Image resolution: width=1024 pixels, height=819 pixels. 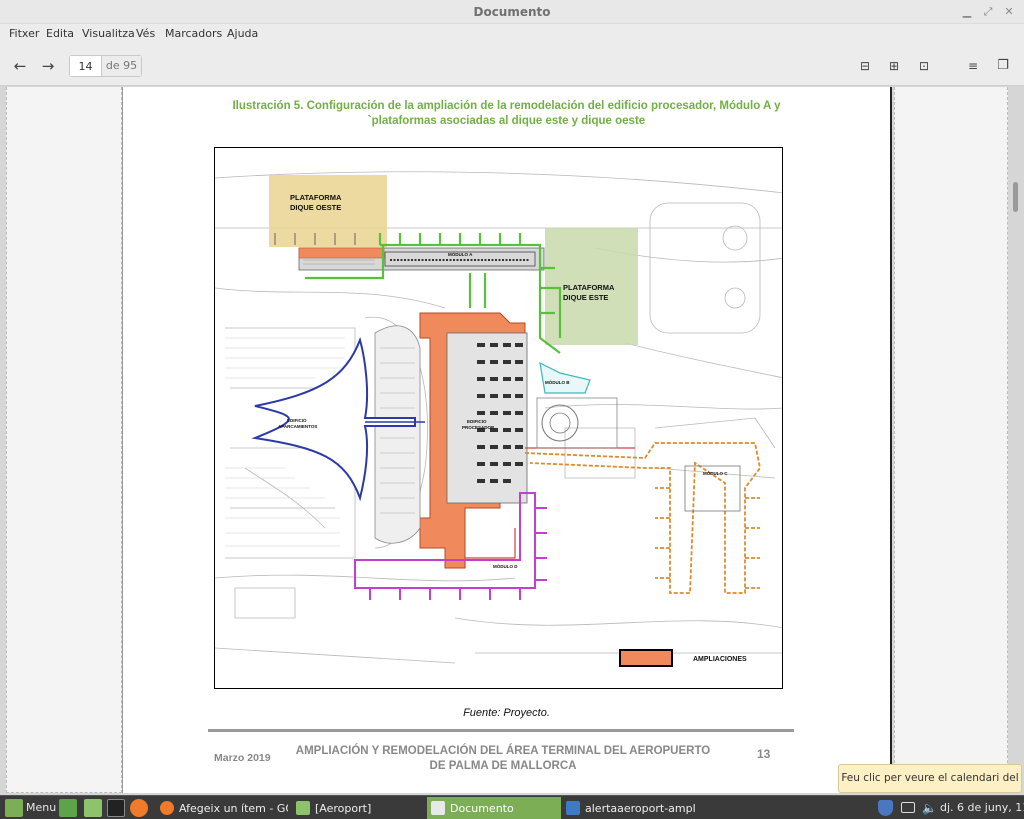 What do you see at coordinates (967, 12) in the screenshot?
I see `minimize-icon: ▁` at bounding box center [967, 12].